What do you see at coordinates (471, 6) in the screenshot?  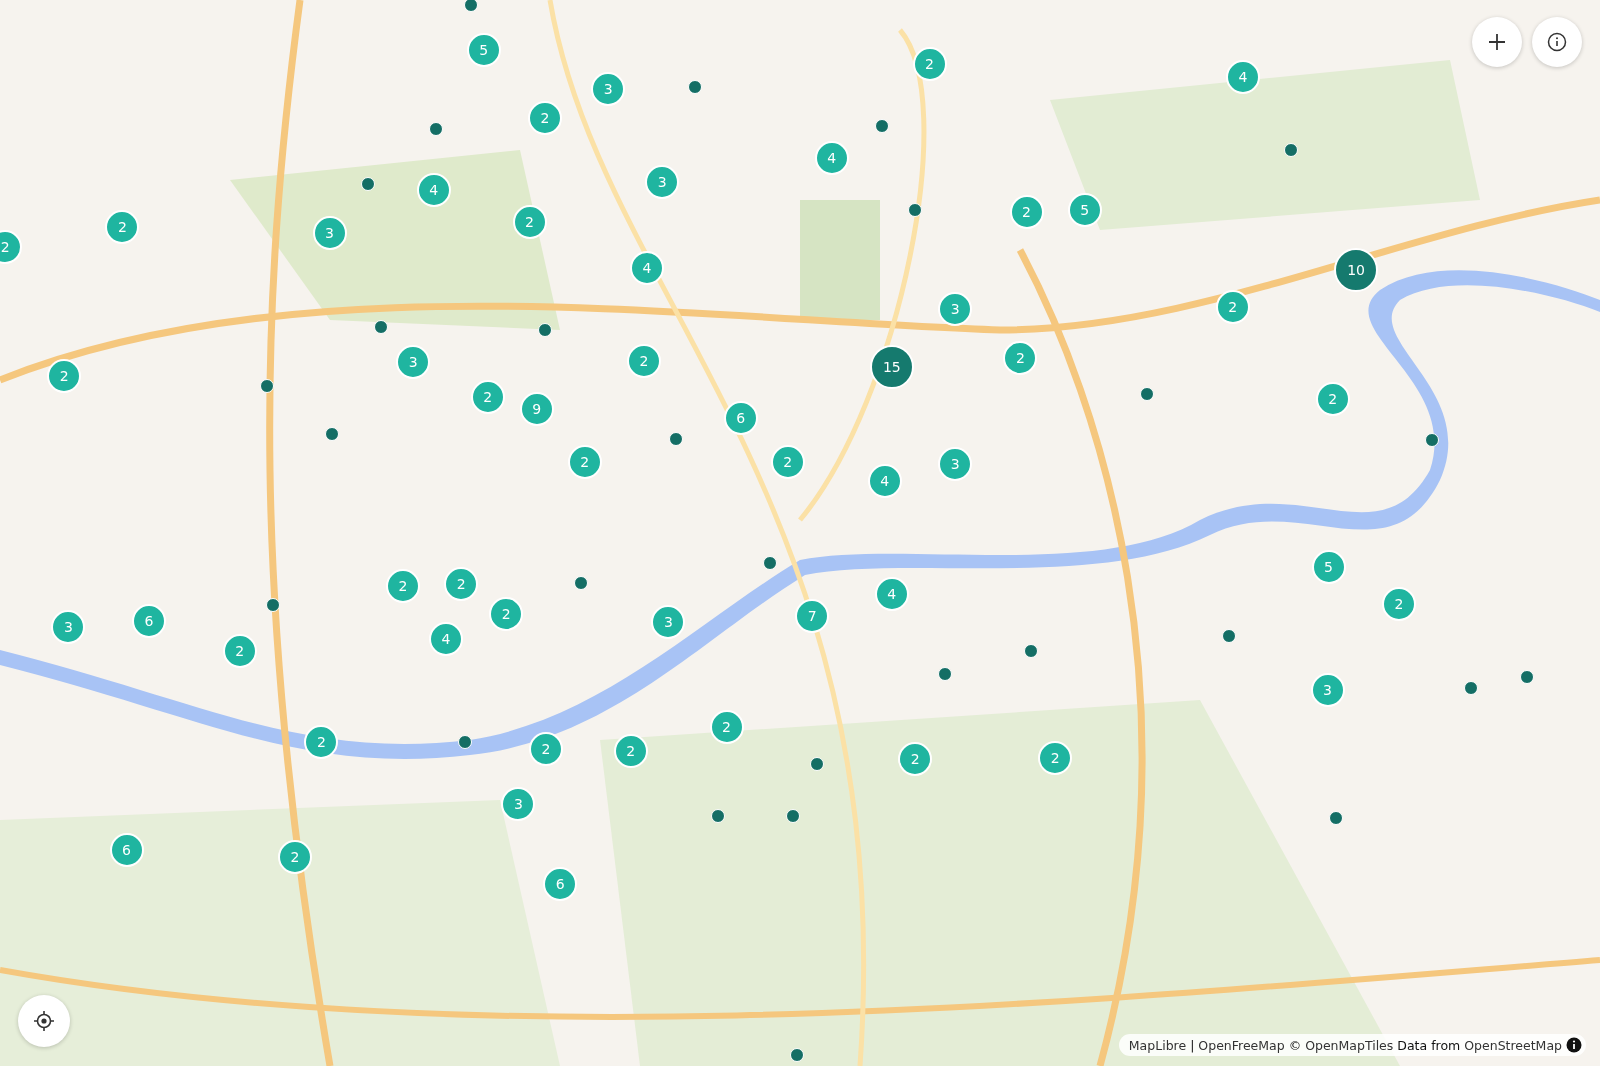 I see `location-dot` at bounding box center [471, 6].